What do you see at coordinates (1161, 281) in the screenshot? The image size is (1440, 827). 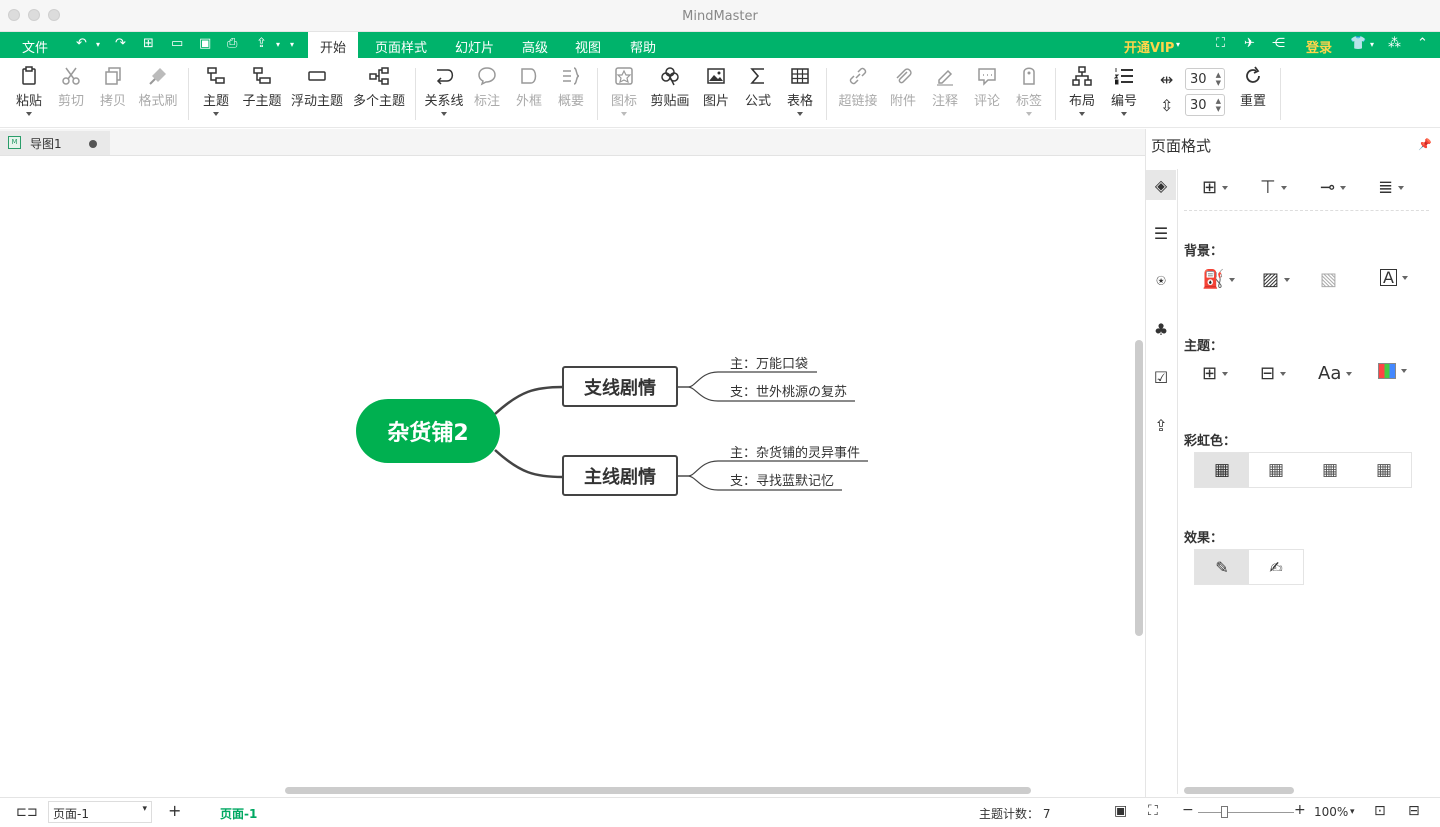 I see `icons-tab: ⍟` at bounding box center [1161, 281].